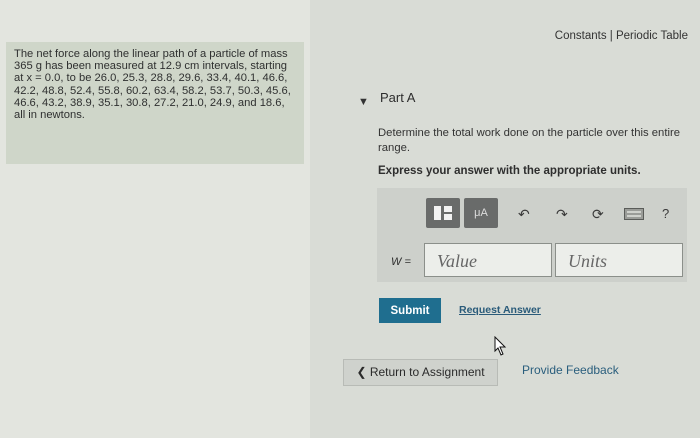  I want to click on chevron-left-icon: ❮, so click(363, 372).